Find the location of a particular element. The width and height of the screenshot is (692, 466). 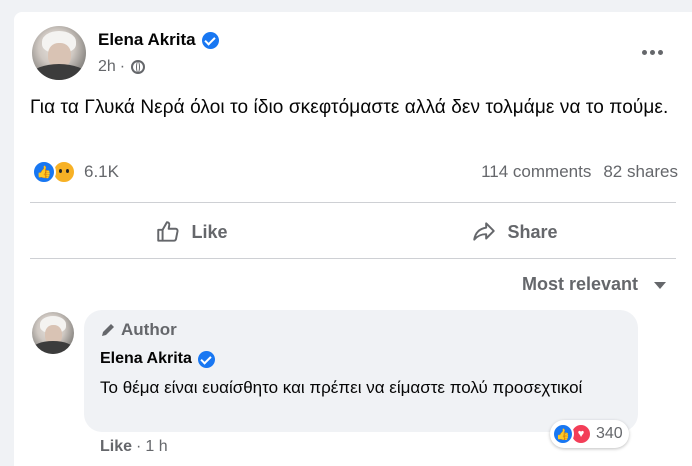

globe-icon is located at coordinates (138, 67).